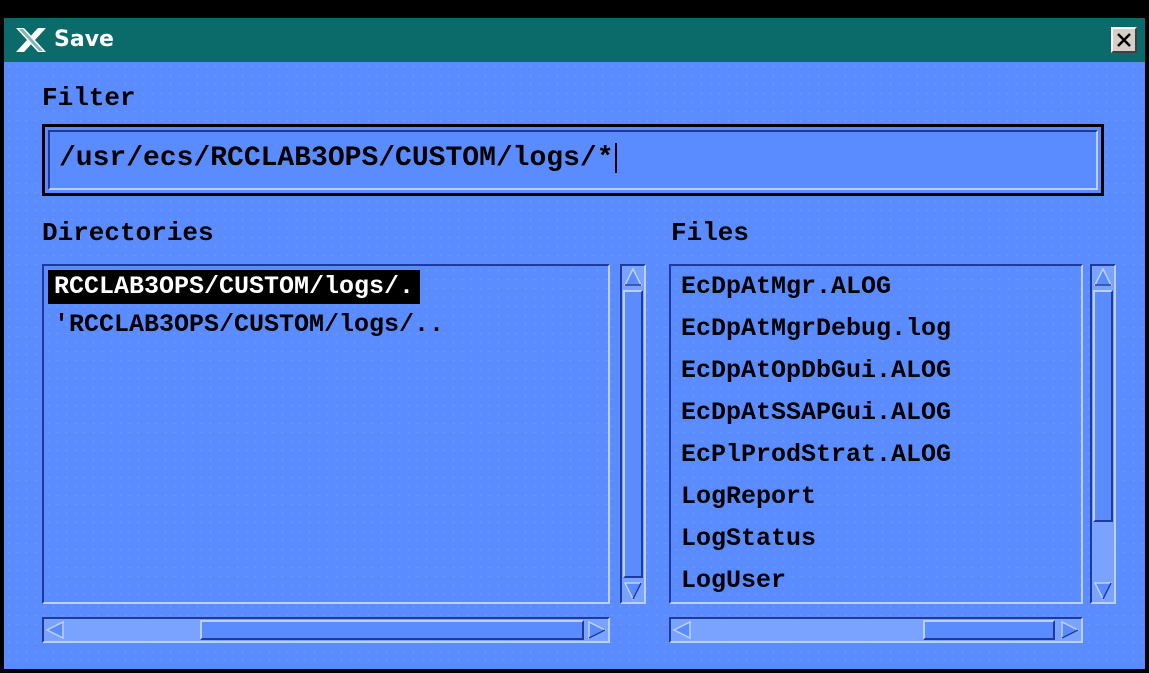 The width and height of the screenshot is (1149, 673). I want to click on title-bar: Save, so click(574, 40).